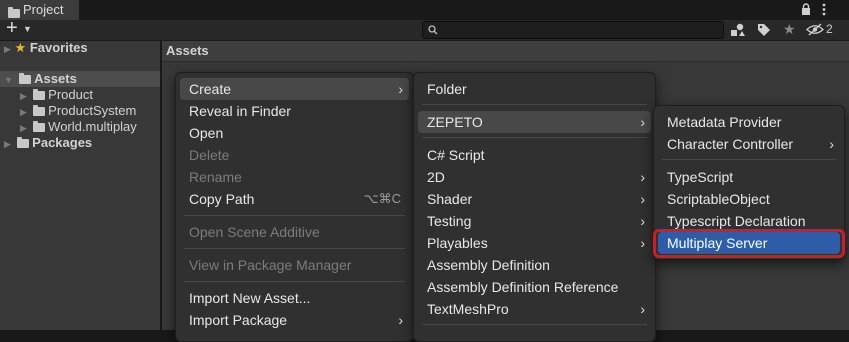 The width and height of the screenshot is (849, 342). What do you see at coordinates (534, 199) in the screenshot?
I see `menu-item-shader: Shader ›` at bounding box center [534, 199].